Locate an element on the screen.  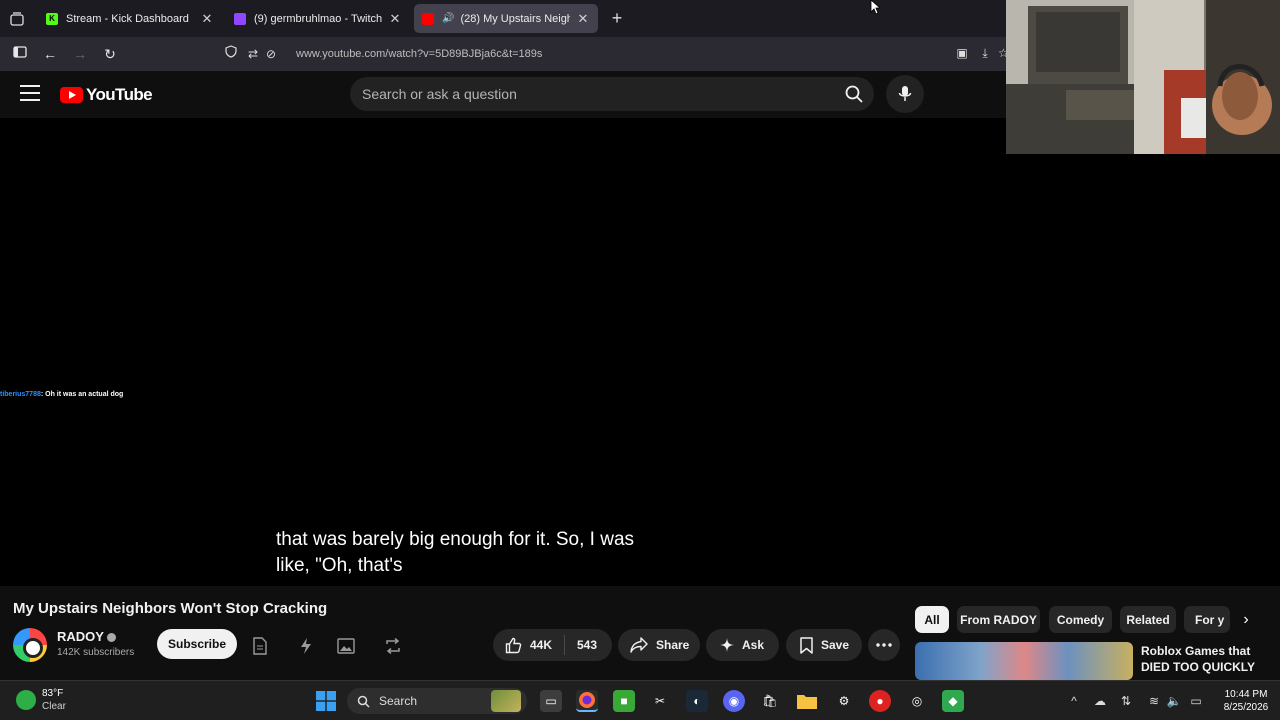
ask-button: Ask is located at coordinates (742, 645).